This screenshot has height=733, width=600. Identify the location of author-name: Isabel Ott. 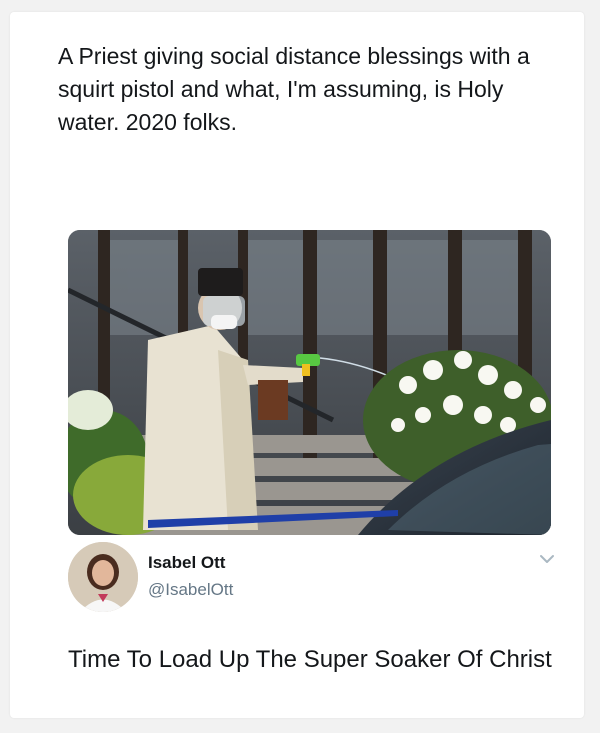
(186, 563).